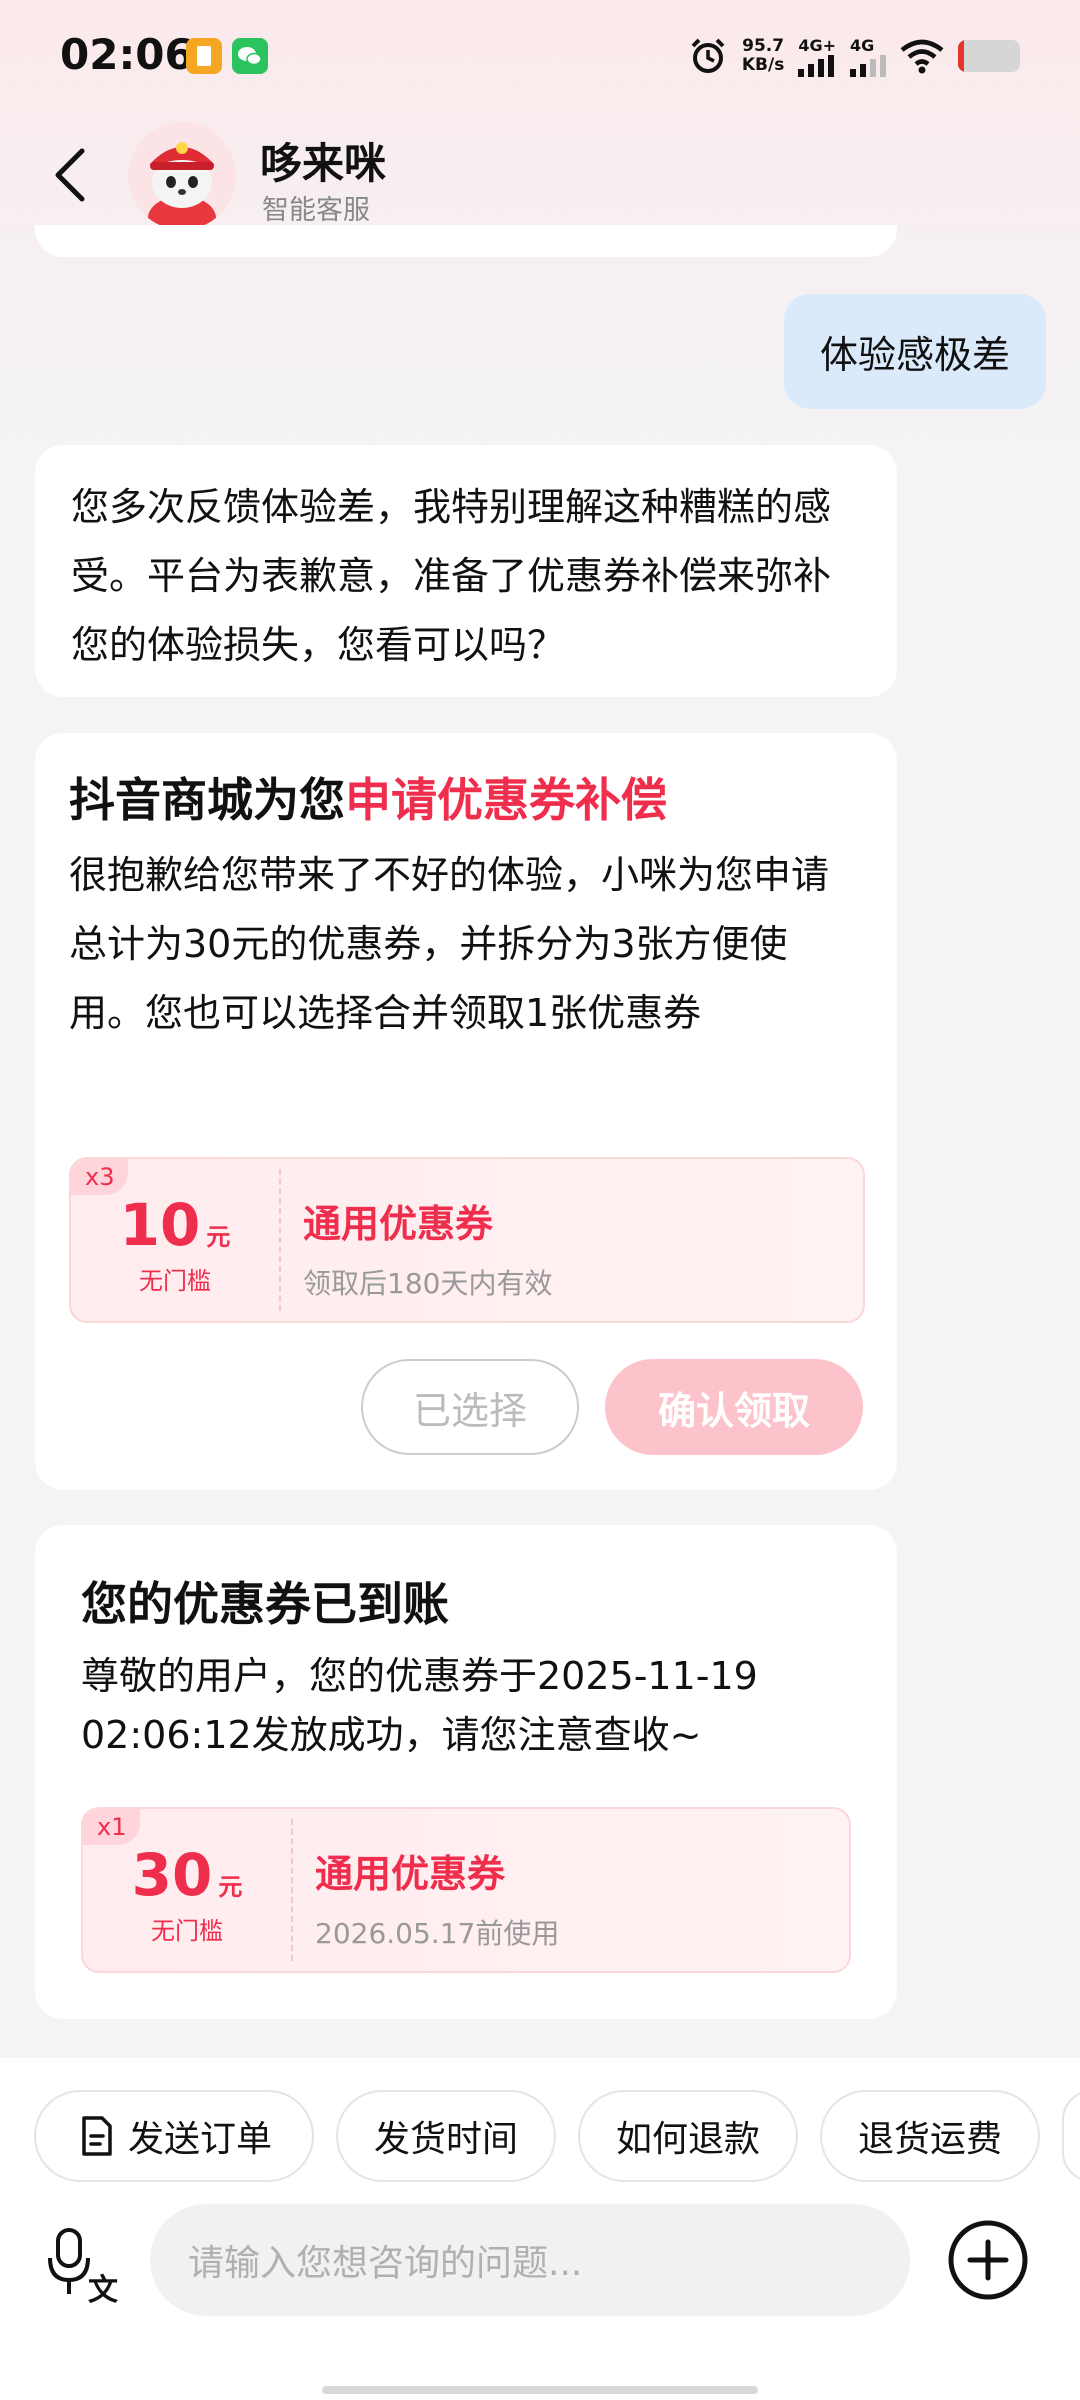  What do you see at coordinates (470, 1407) in the screenshot?
I see `selected-button: 已选择` at bounding box center [470, 1407].